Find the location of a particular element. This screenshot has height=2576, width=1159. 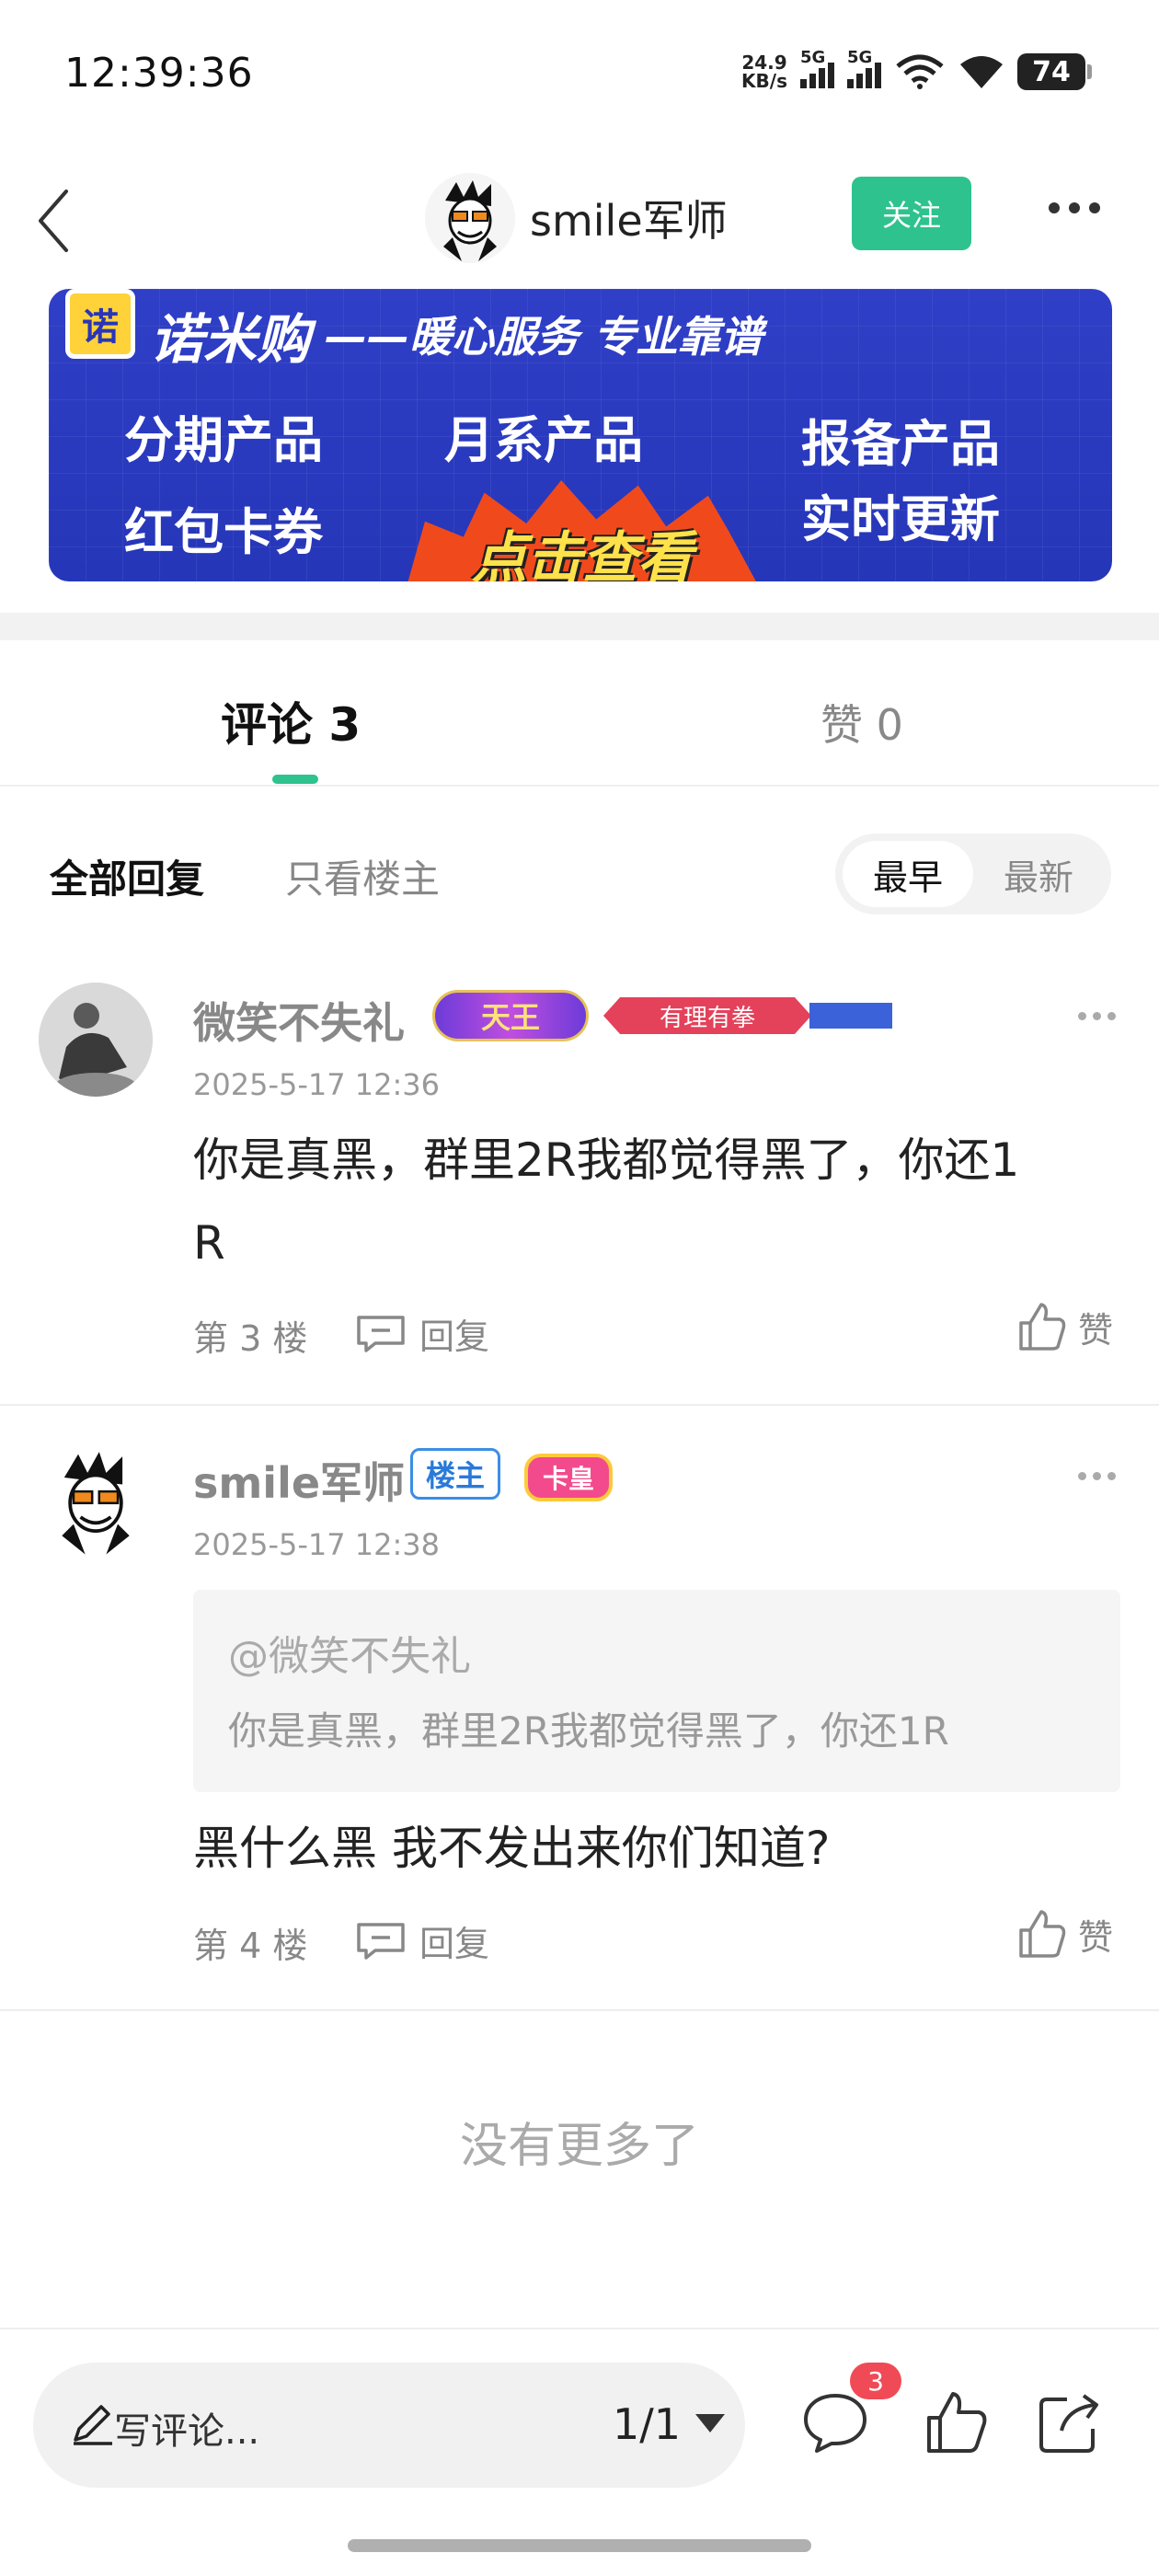

bottom-bar-divider is located at coordinates (579, 2328).